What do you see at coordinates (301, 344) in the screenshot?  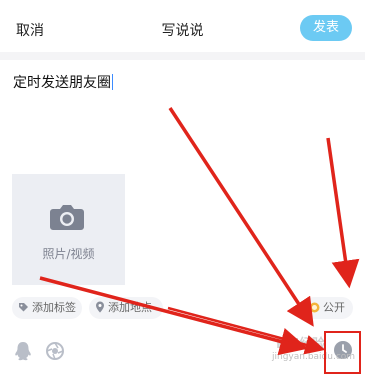 I see `watermark: Bai经验` at bounding box center [301, 344].